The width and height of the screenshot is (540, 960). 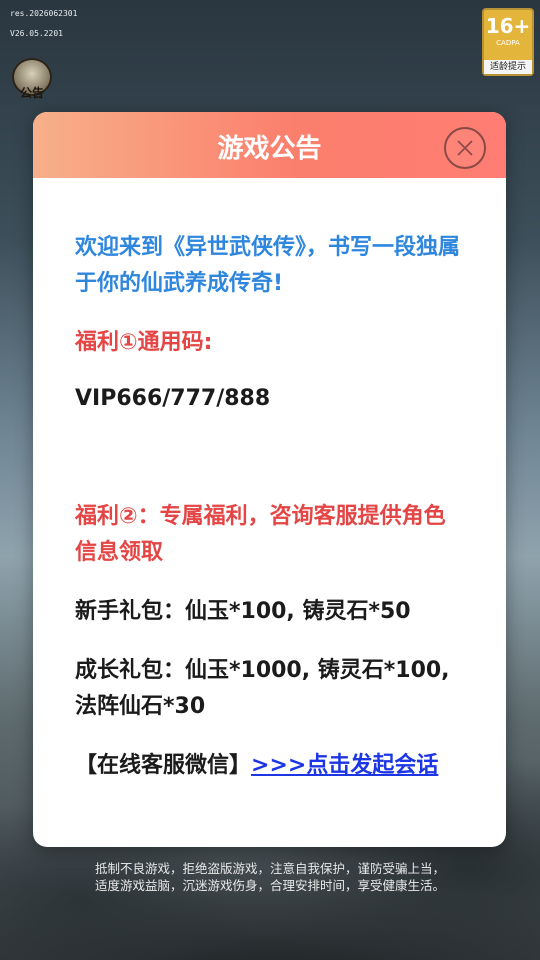 I want to click on benefit-1-title: 福利①通用码:, so click(x=144, y=342).